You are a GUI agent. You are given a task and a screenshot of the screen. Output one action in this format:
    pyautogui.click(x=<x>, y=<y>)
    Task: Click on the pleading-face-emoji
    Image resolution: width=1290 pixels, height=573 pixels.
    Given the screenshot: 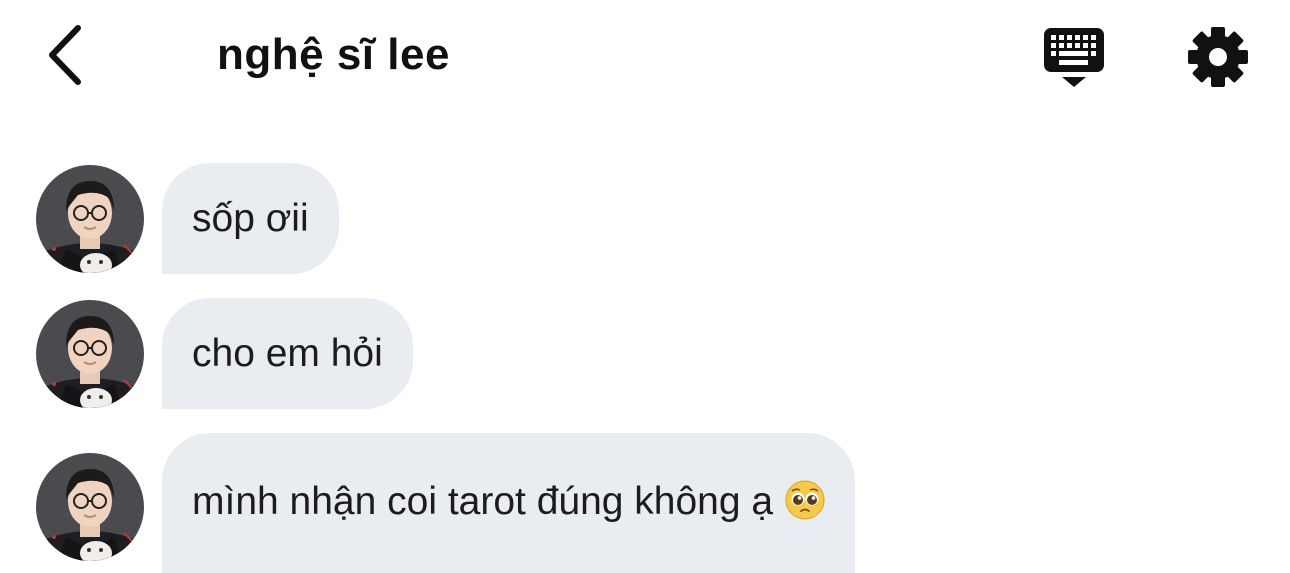 What is the action you would take?
    pyautogui.click(x=805, y=500)
    